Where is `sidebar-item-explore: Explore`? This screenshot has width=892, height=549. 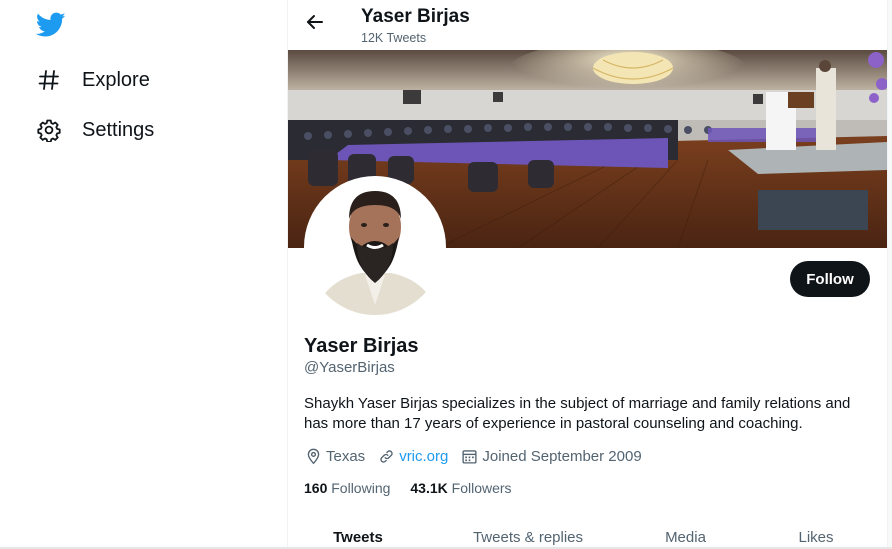
sidebar-item-explore: Explore is located at coordinates (93, 80).